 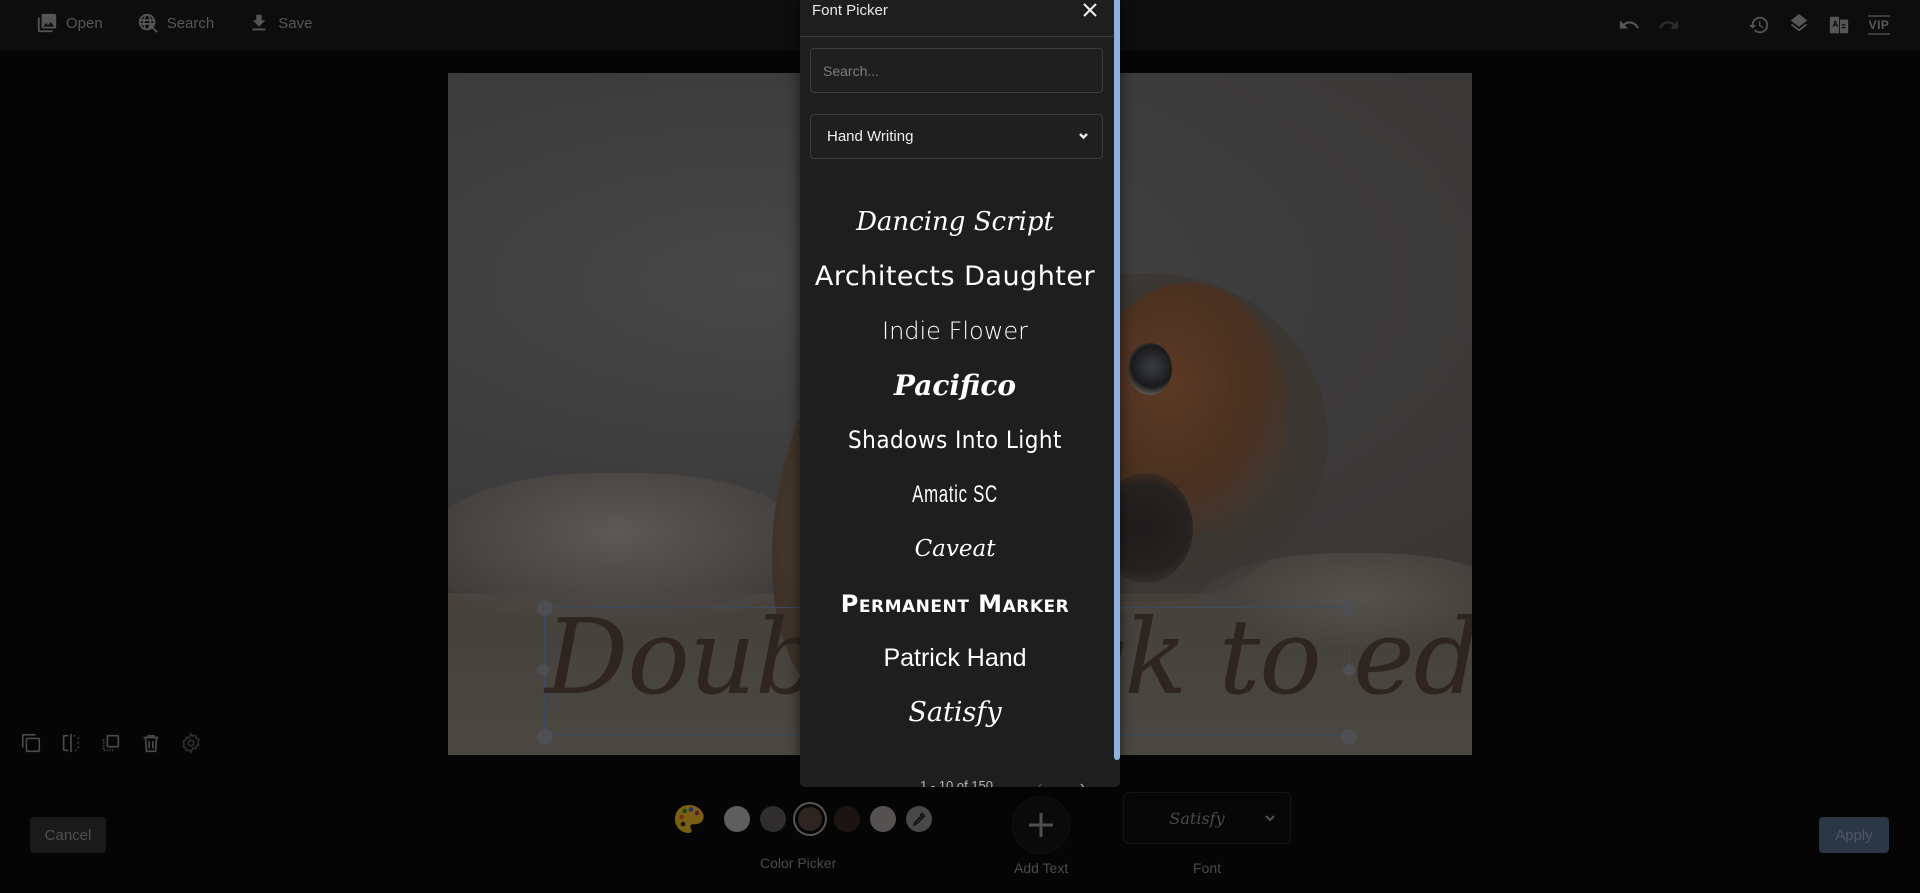 I want to click on settings-icon, so click(x=191, y=743).